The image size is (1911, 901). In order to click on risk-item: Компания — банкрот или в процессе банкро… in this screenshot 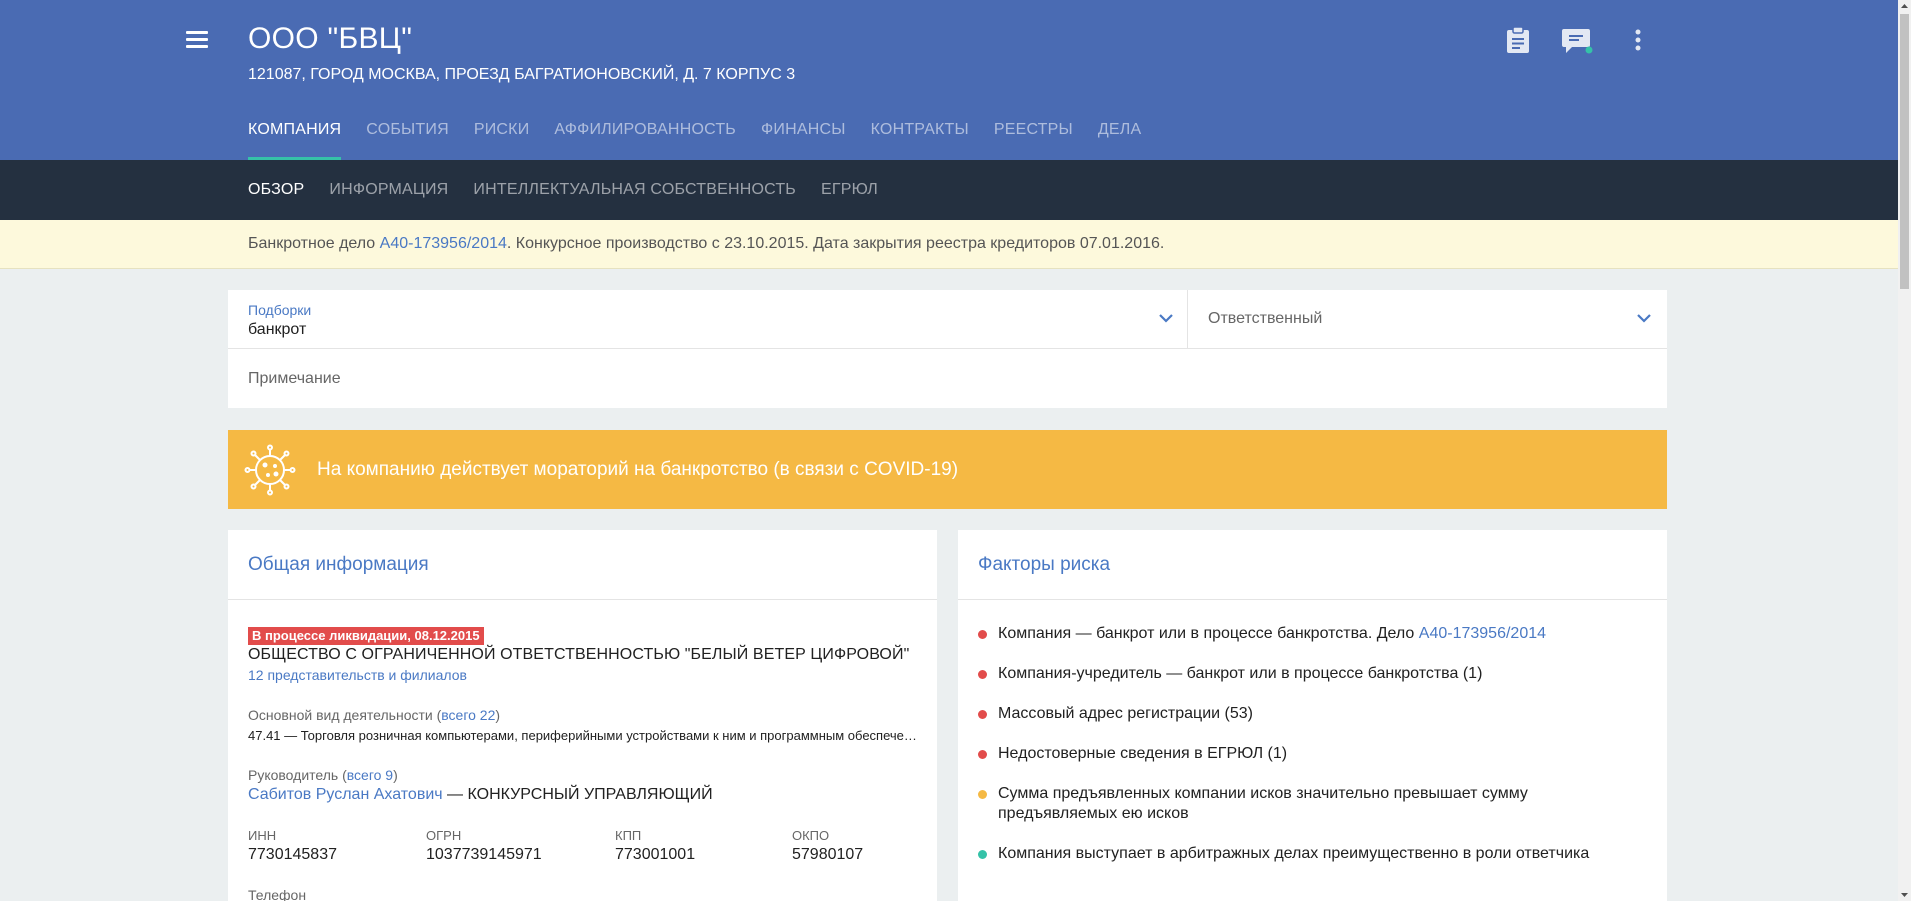, I will do `click(1313, 634)`.